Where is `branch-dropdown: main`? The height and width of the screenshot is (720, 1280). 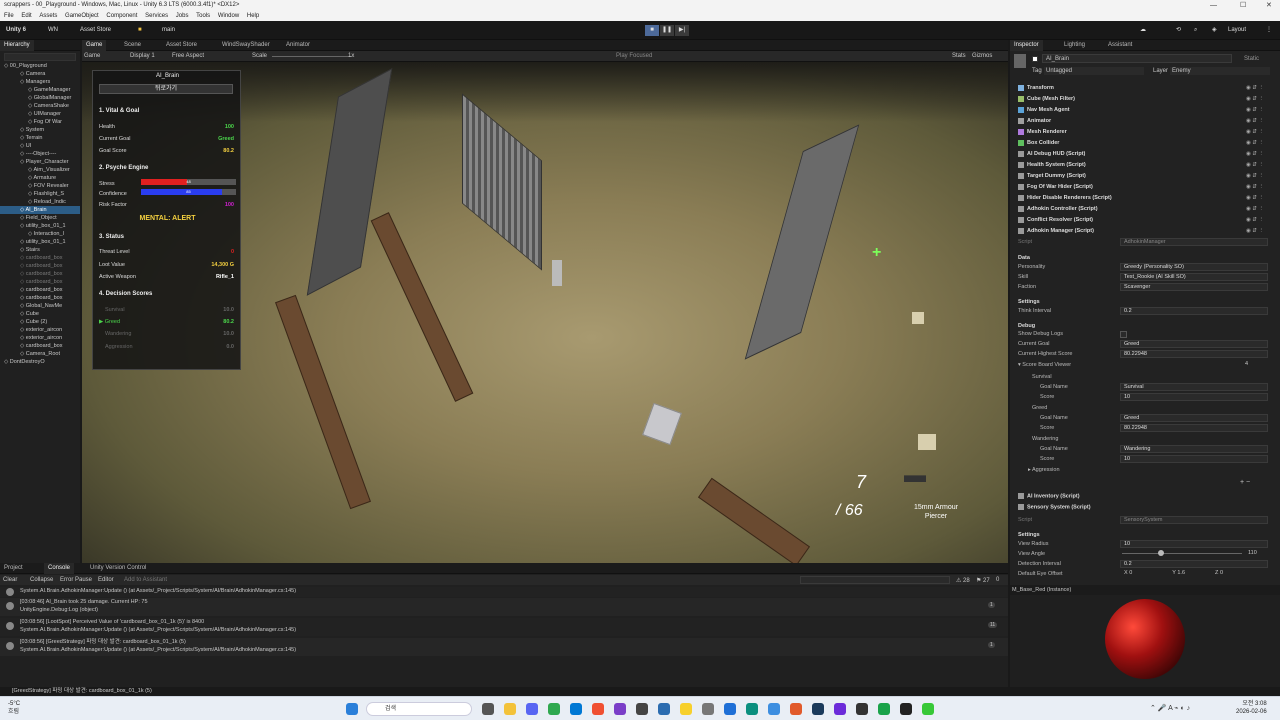
branch-dropdown: main is located at coordinates (168, 30).